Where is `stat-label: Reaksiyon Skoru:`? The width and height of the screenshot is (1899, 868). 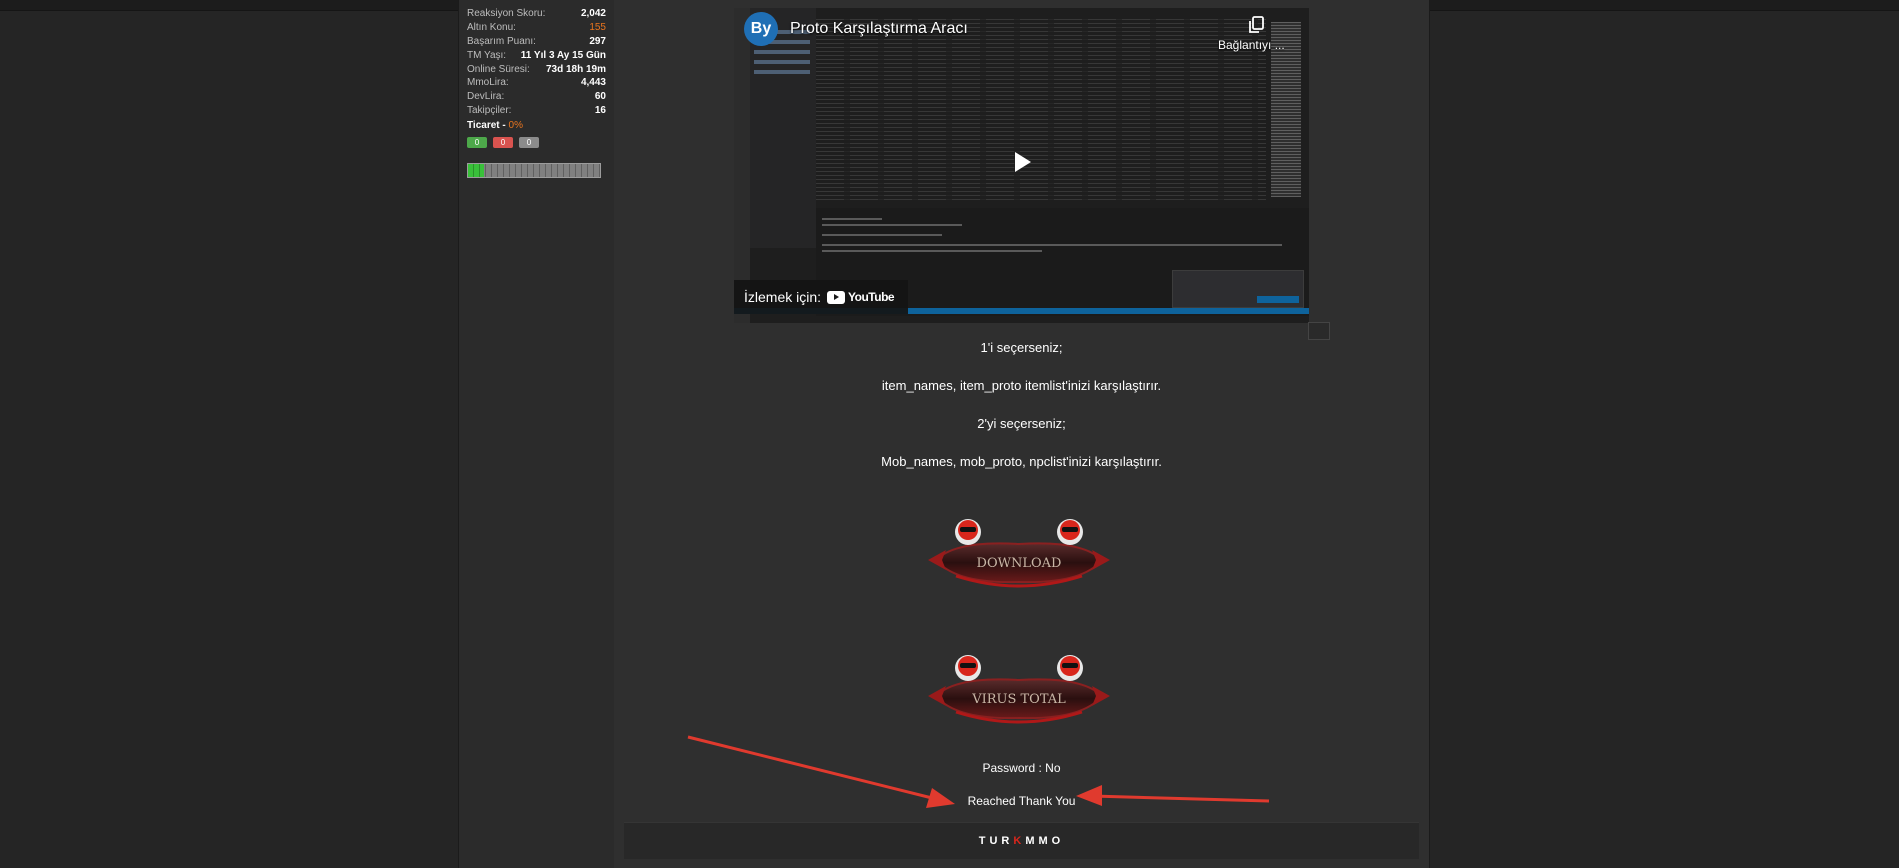 stat-label: Reaksiyon Skoru: is located at coordinates (506, 13).